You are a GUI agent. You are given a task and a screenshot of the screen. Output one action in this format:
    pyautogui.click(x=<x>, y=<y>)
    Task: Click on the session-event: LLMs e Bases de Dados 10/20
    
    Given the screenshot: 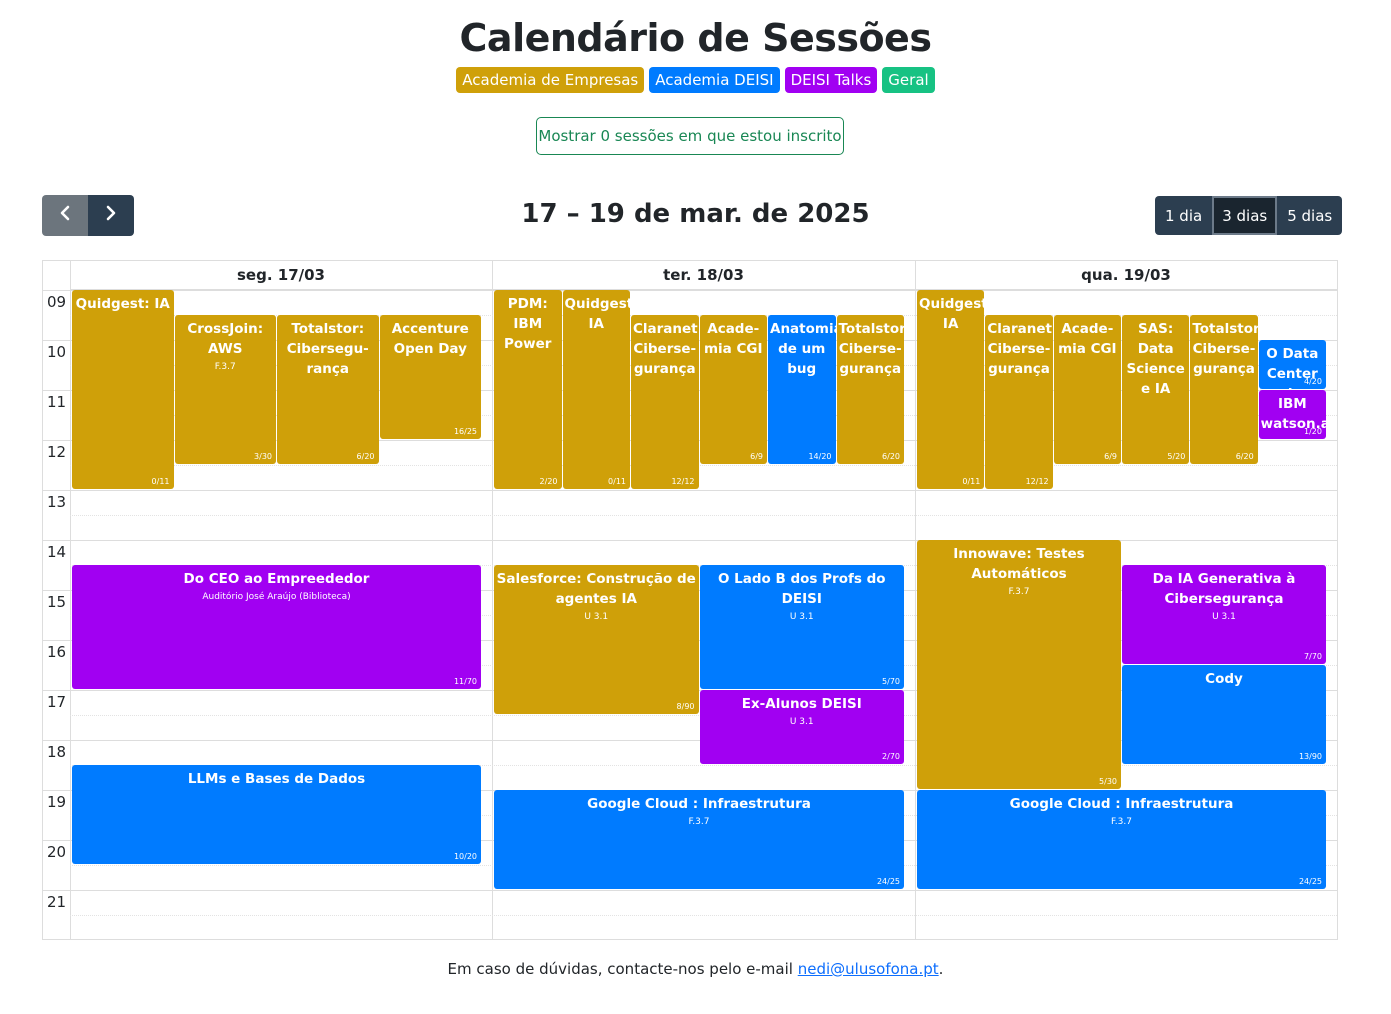 What is the action you would take?
    pyautogui.click(x=276, y=814)
    